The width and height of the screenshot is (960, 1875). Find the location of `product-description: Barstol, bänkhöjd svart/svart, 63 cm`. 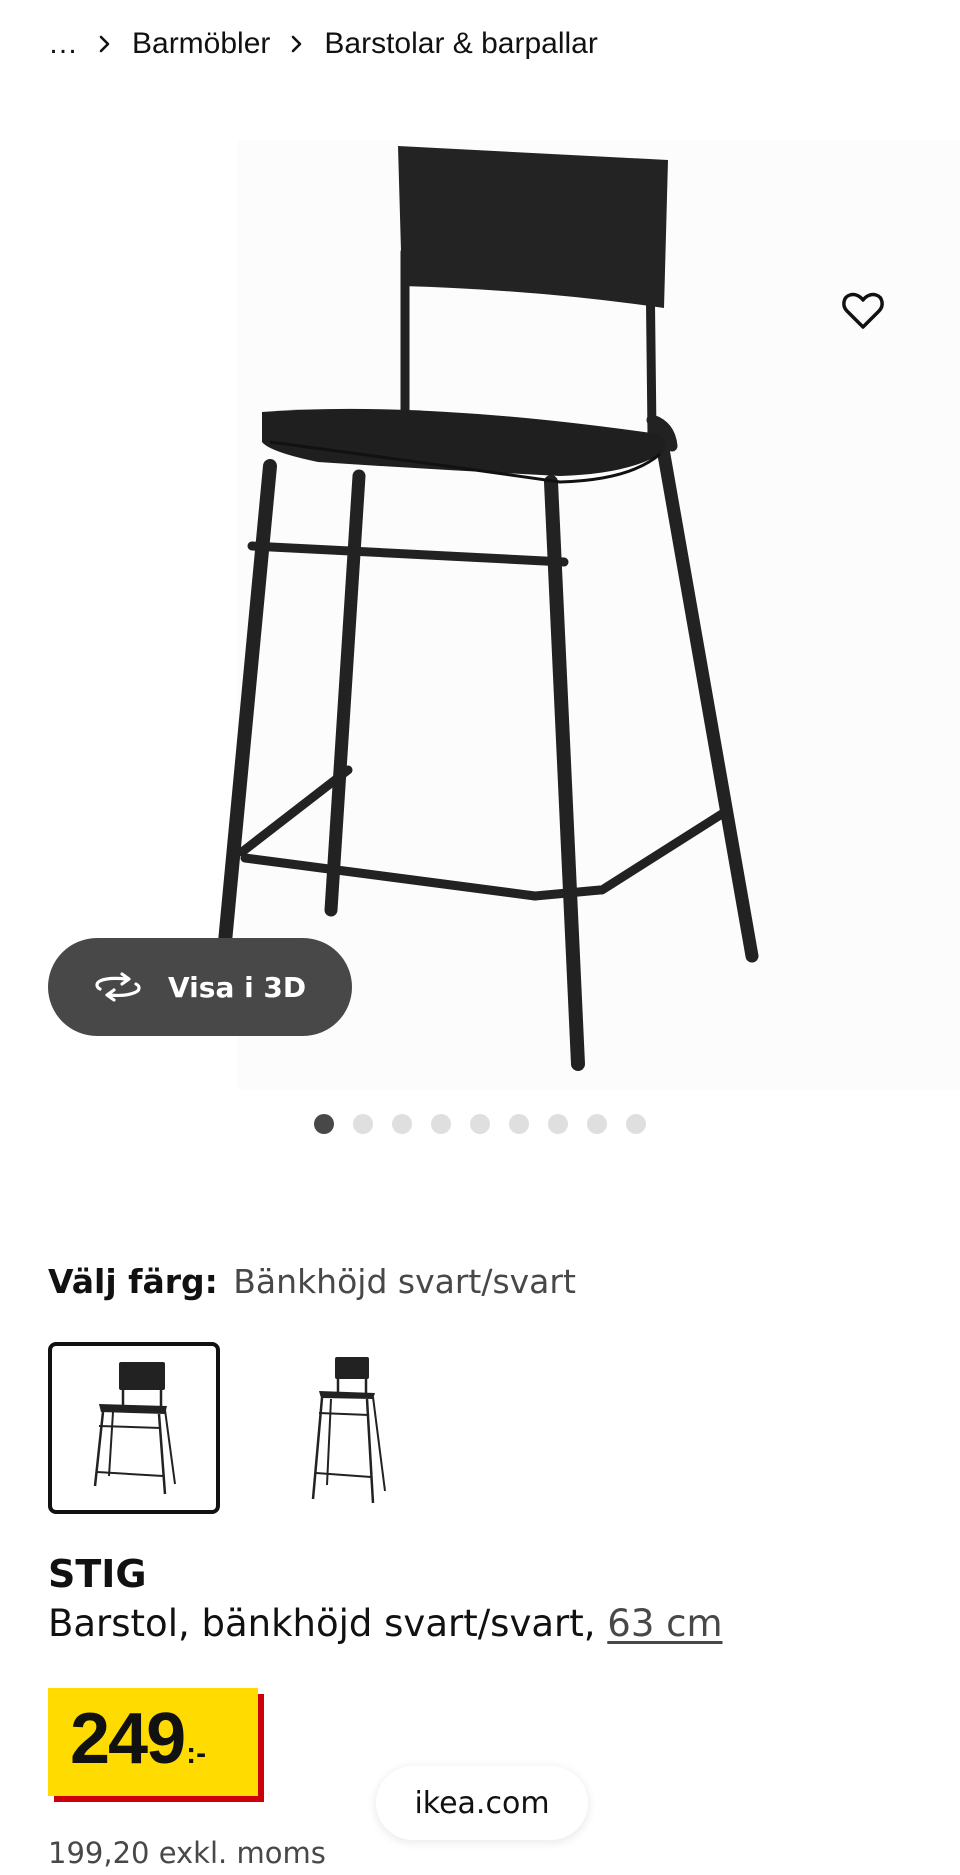

product-description: Barstol, bänkhöjd svart/svart, 63 cm is located at coordinates (385, 1623).